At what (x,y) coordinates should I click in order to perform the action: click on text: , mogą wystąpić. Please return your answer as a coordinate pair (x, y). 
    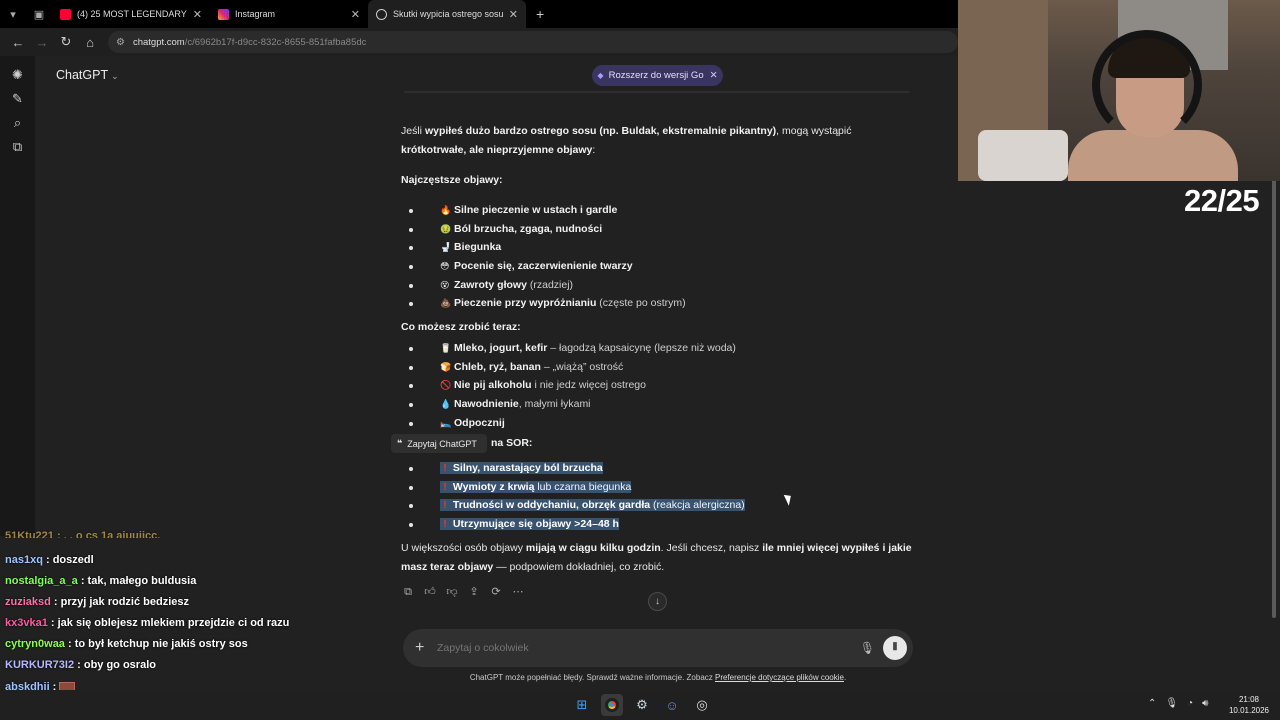
    Looking at the image, I should click on (814, 131).